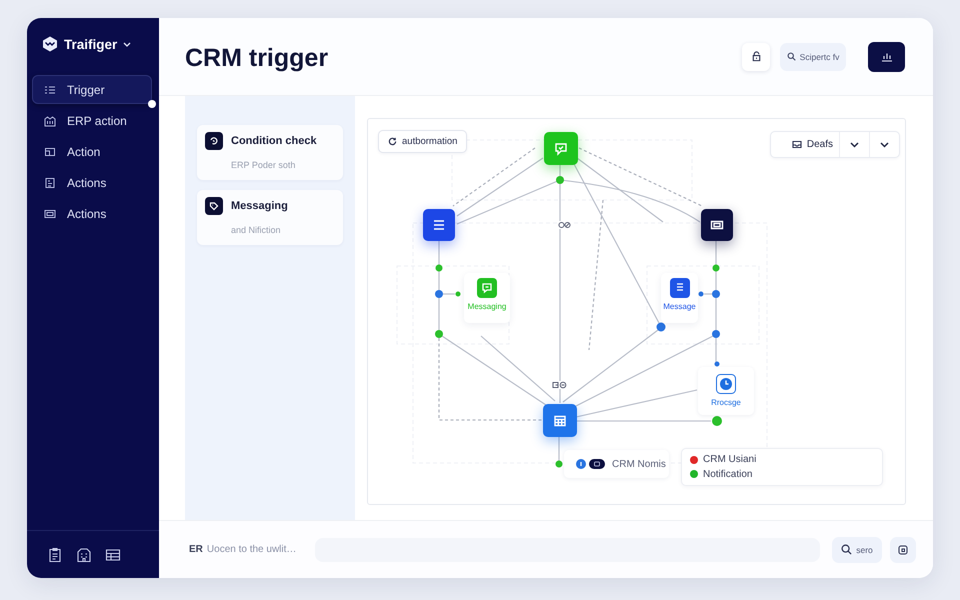 The width and height of the screenshot is (960, 600). I want to click on indicator-dot-icon, so click(152, 104).